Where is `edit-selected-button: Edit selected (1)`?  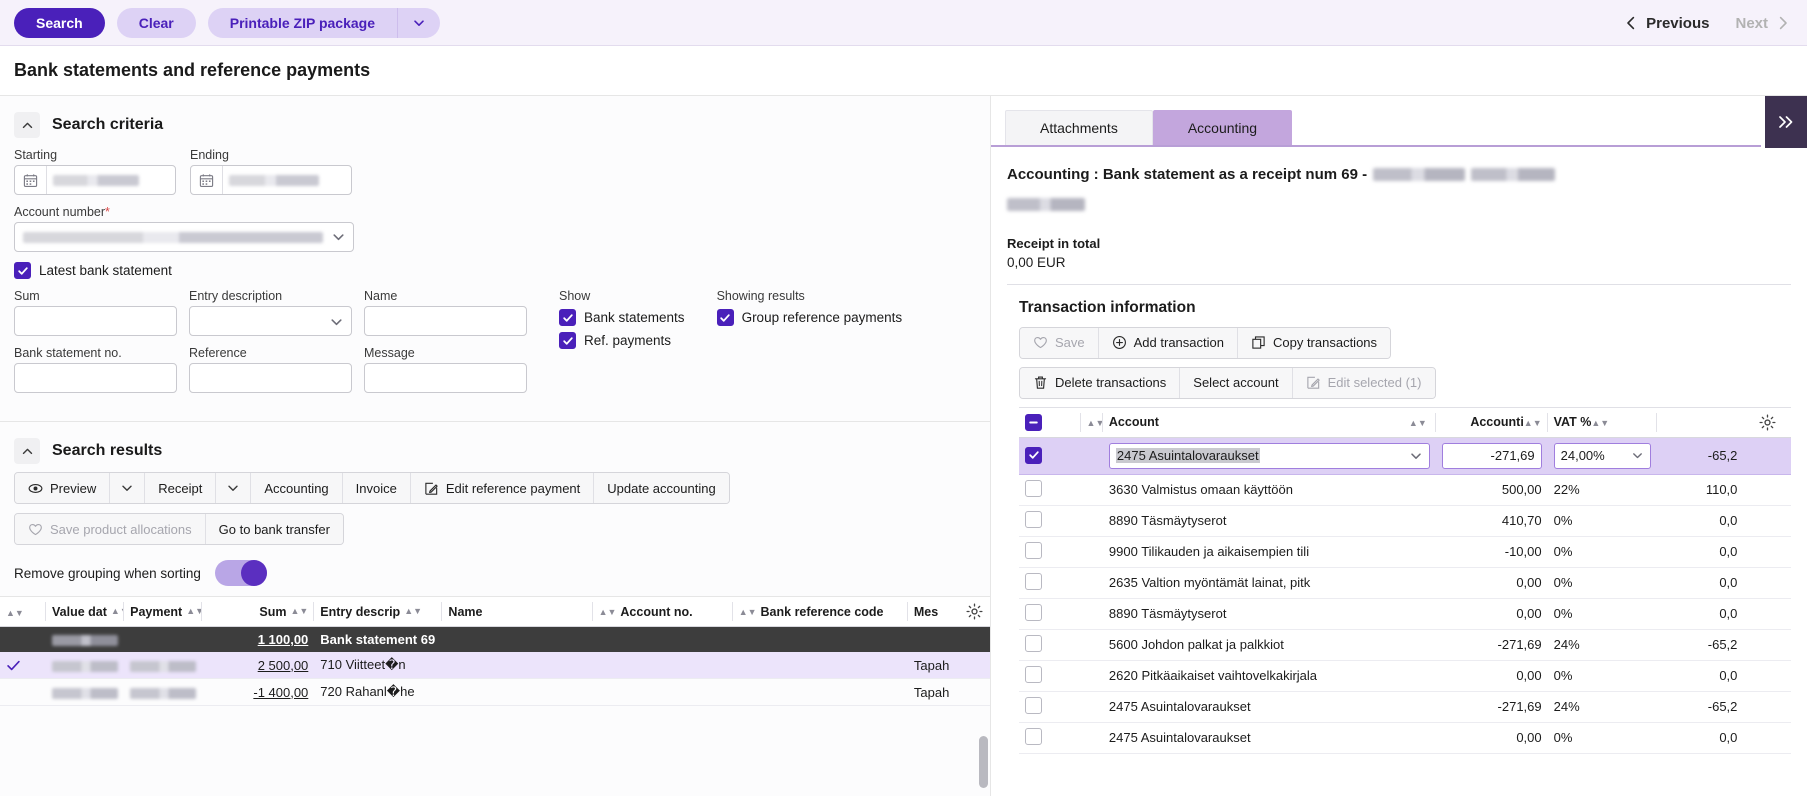 edit-selected-button: Edit selected (1) is located at coordinates (1363, 382).